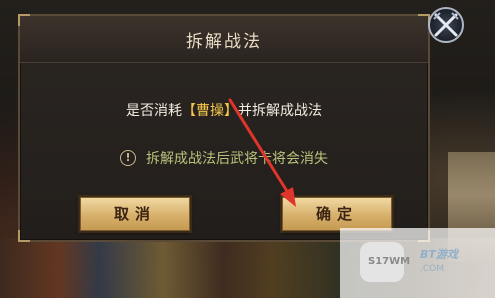 The height and width of the screenshot is (298, 495). What do you see at coordinates (389, 261) in the screenshot?
I see `watermark-site-left: S17WM` at bounding box center [389, 261].